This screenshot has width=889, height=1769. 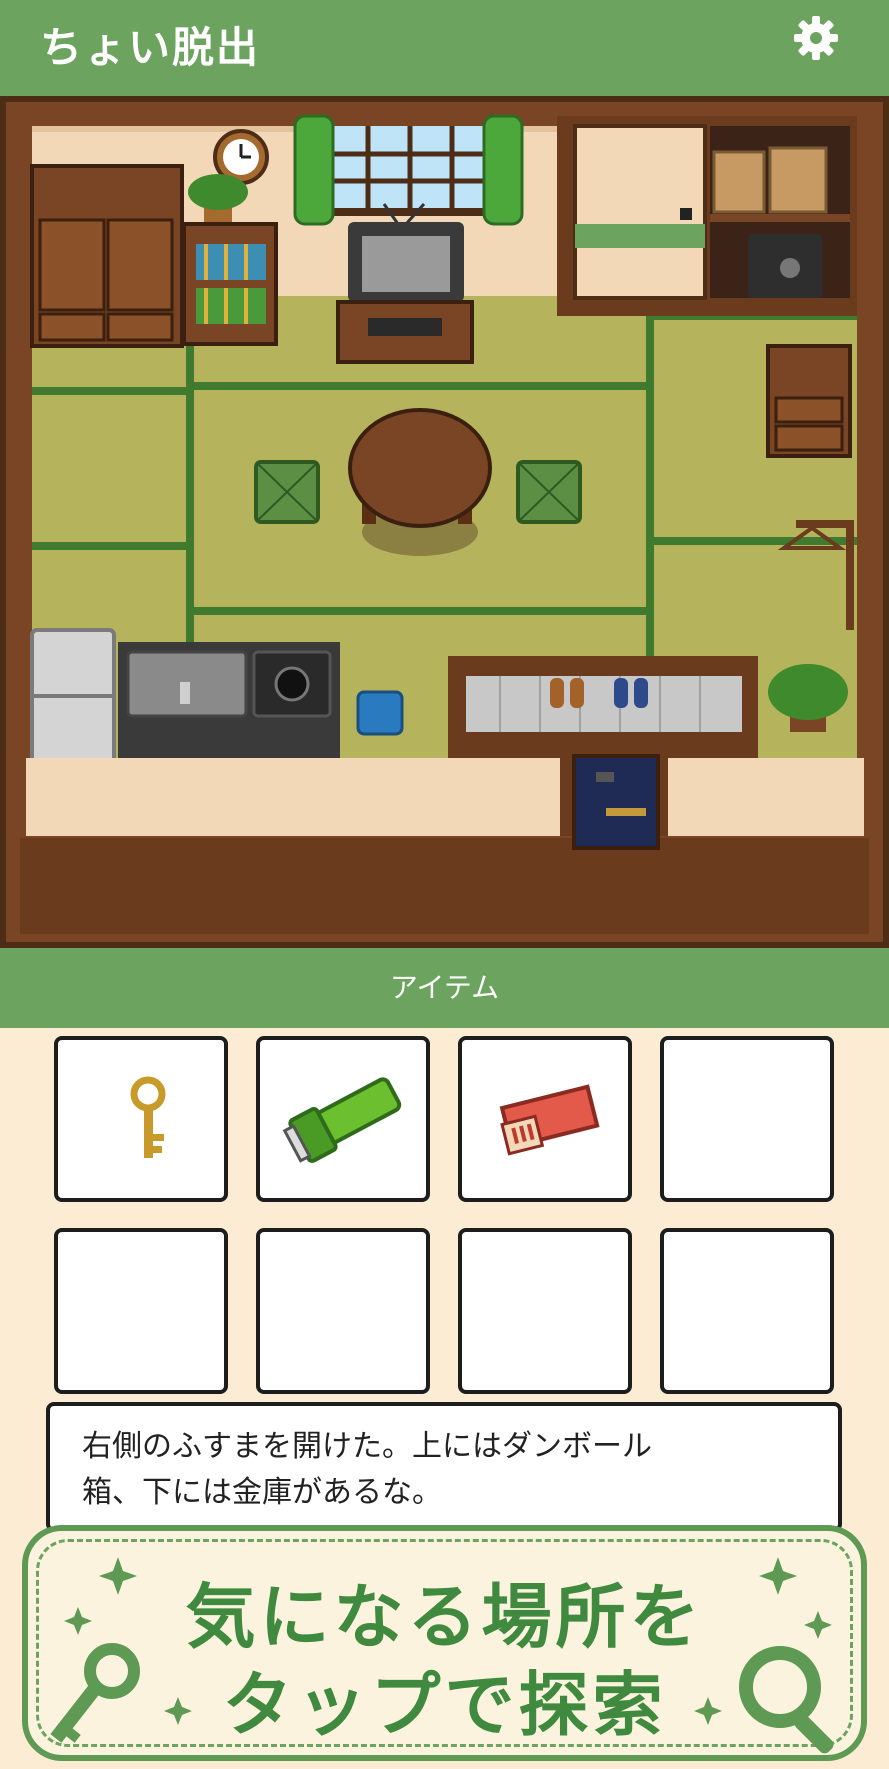 I want to click on explore-hint-banner: 気になる場所を タップで探索, so click(x=444, y=1643).